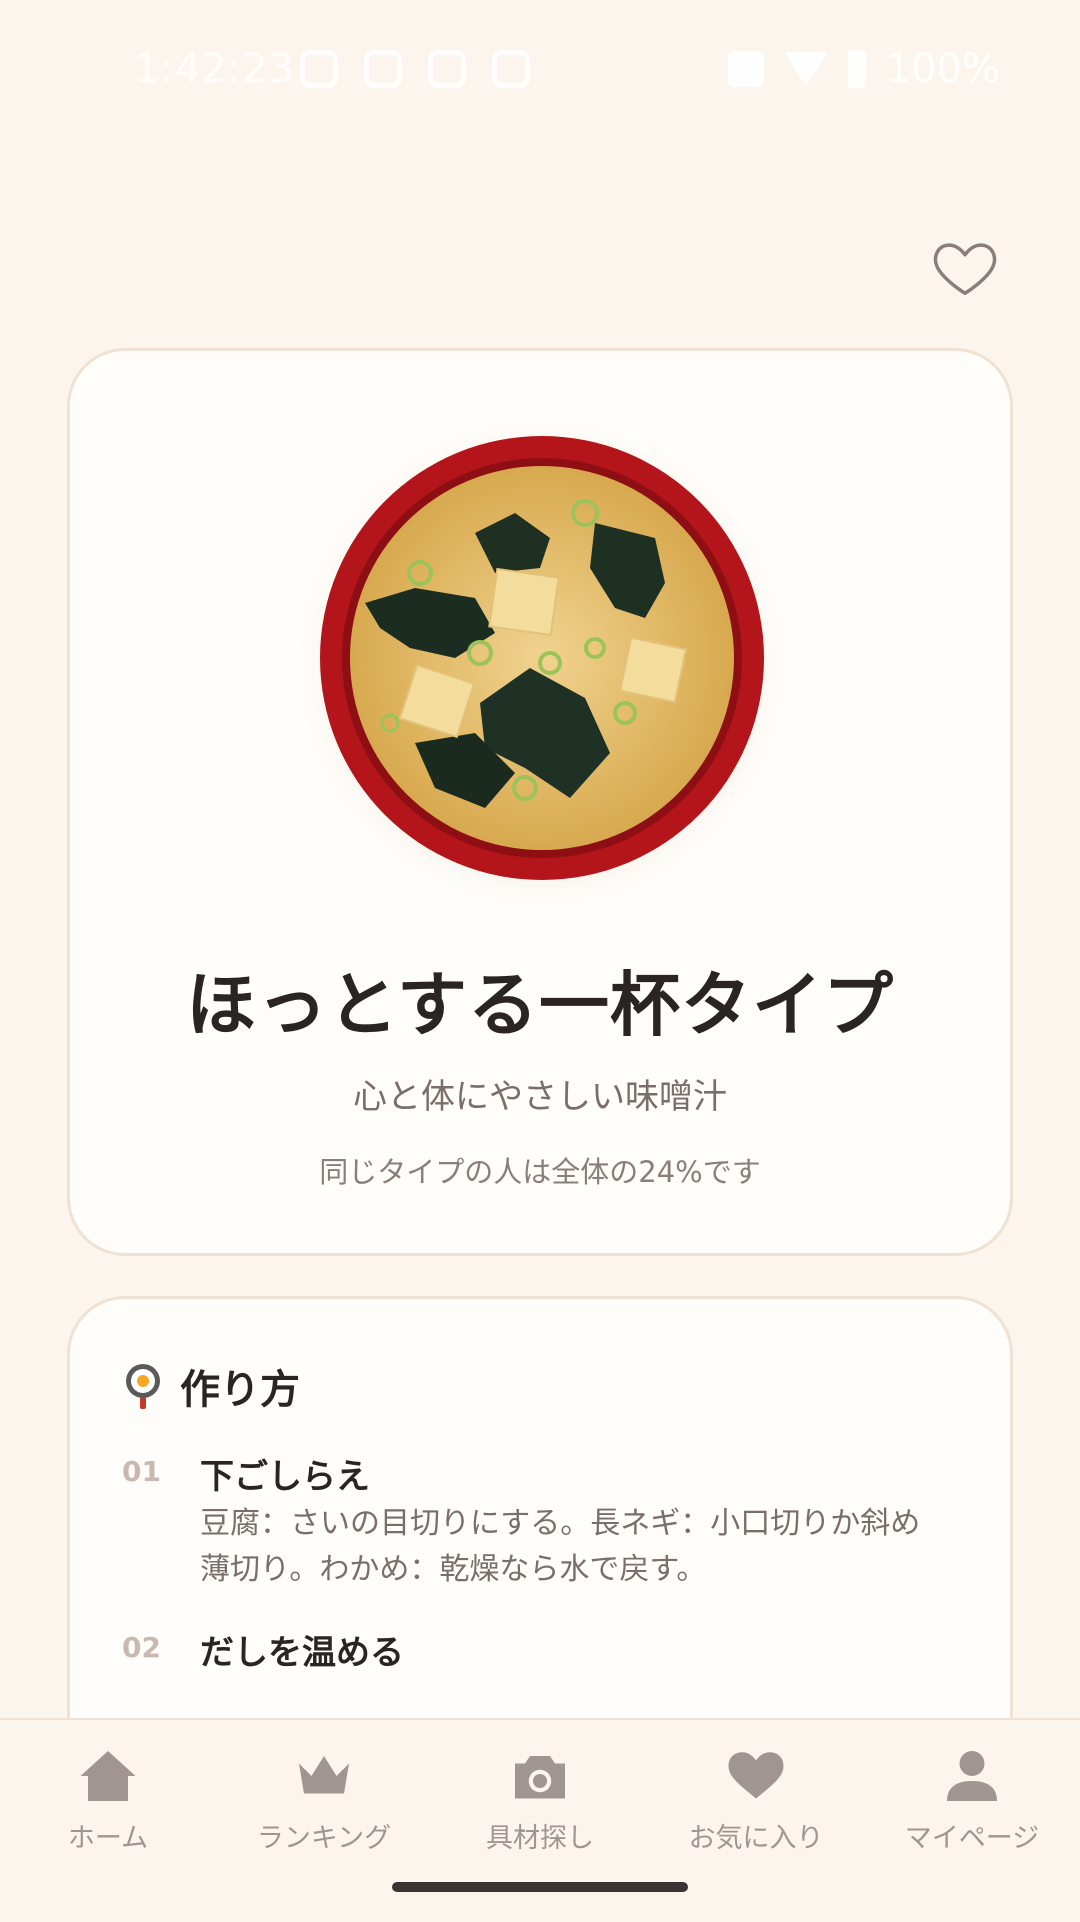 The height and width of the screenshot is (1922, 1080). What do you see at coordinates (108, 1776) in the screenshot?
I see `home-icon` at bounding box center [108, 1776].